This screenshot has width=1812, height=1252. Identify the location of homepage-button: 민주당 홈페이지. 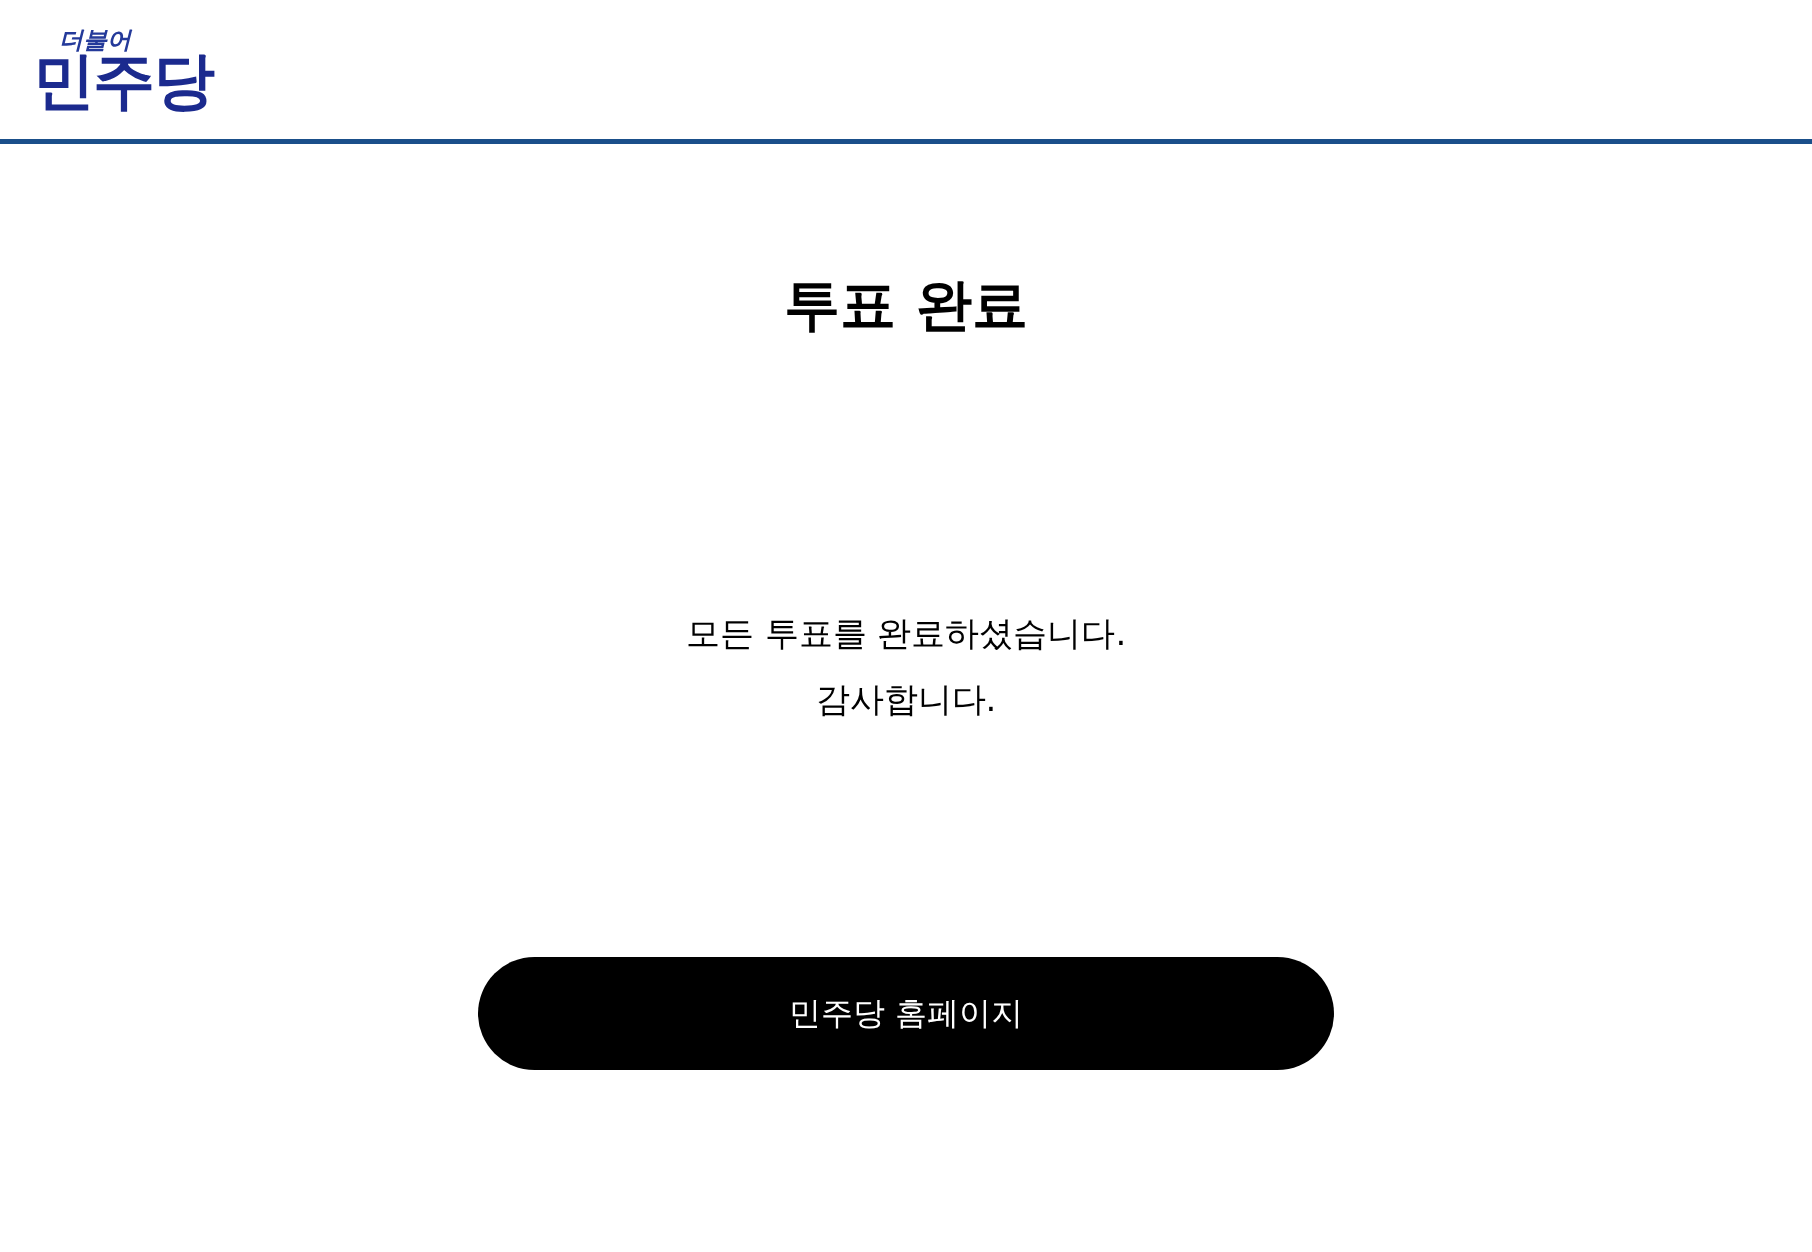
(906, 1013).